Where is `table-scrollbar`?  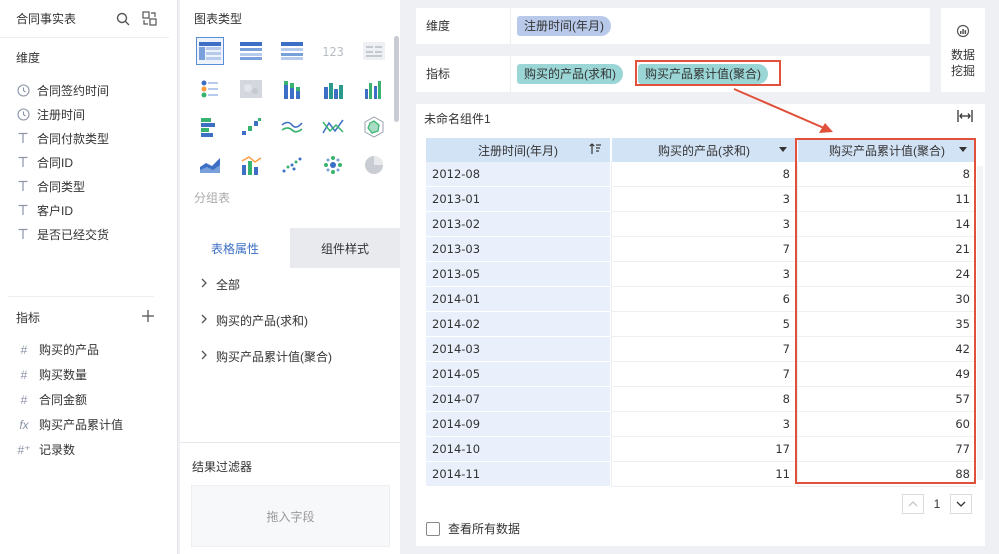
table-scrollbar is located at coordinates (980, 323).